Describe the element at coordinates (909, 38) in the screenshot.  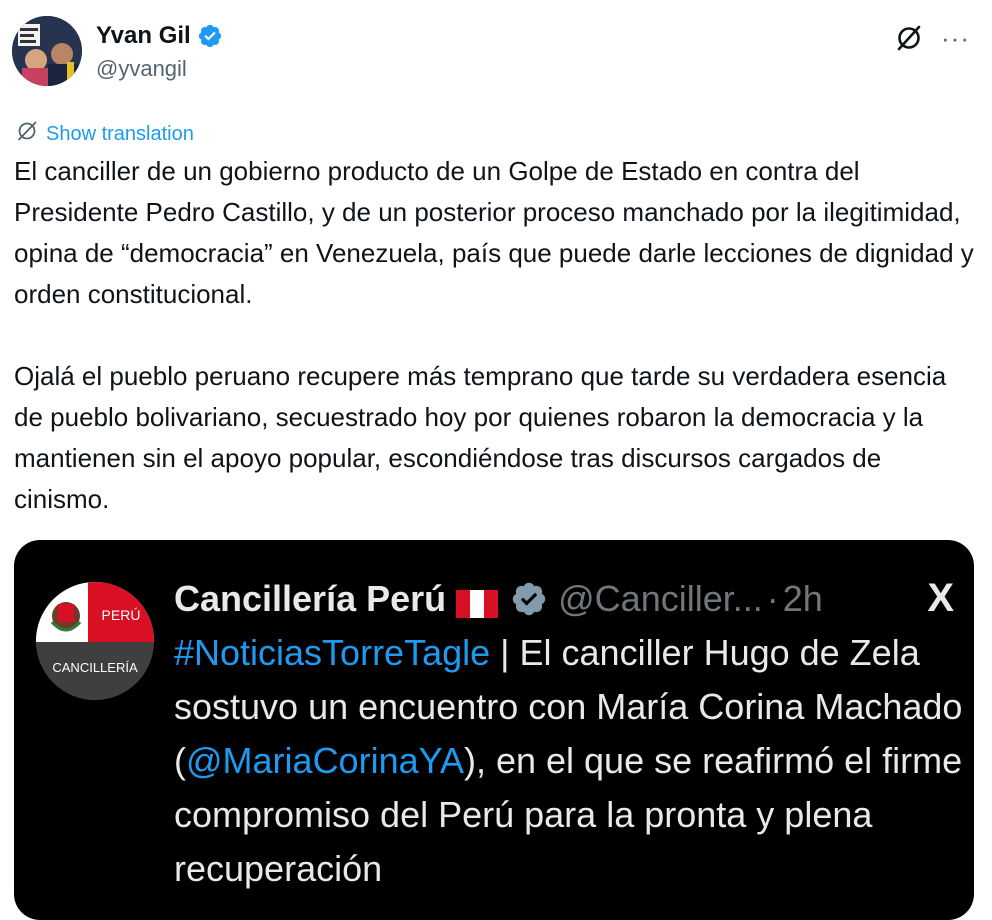
I see `grok-icon` at that location.